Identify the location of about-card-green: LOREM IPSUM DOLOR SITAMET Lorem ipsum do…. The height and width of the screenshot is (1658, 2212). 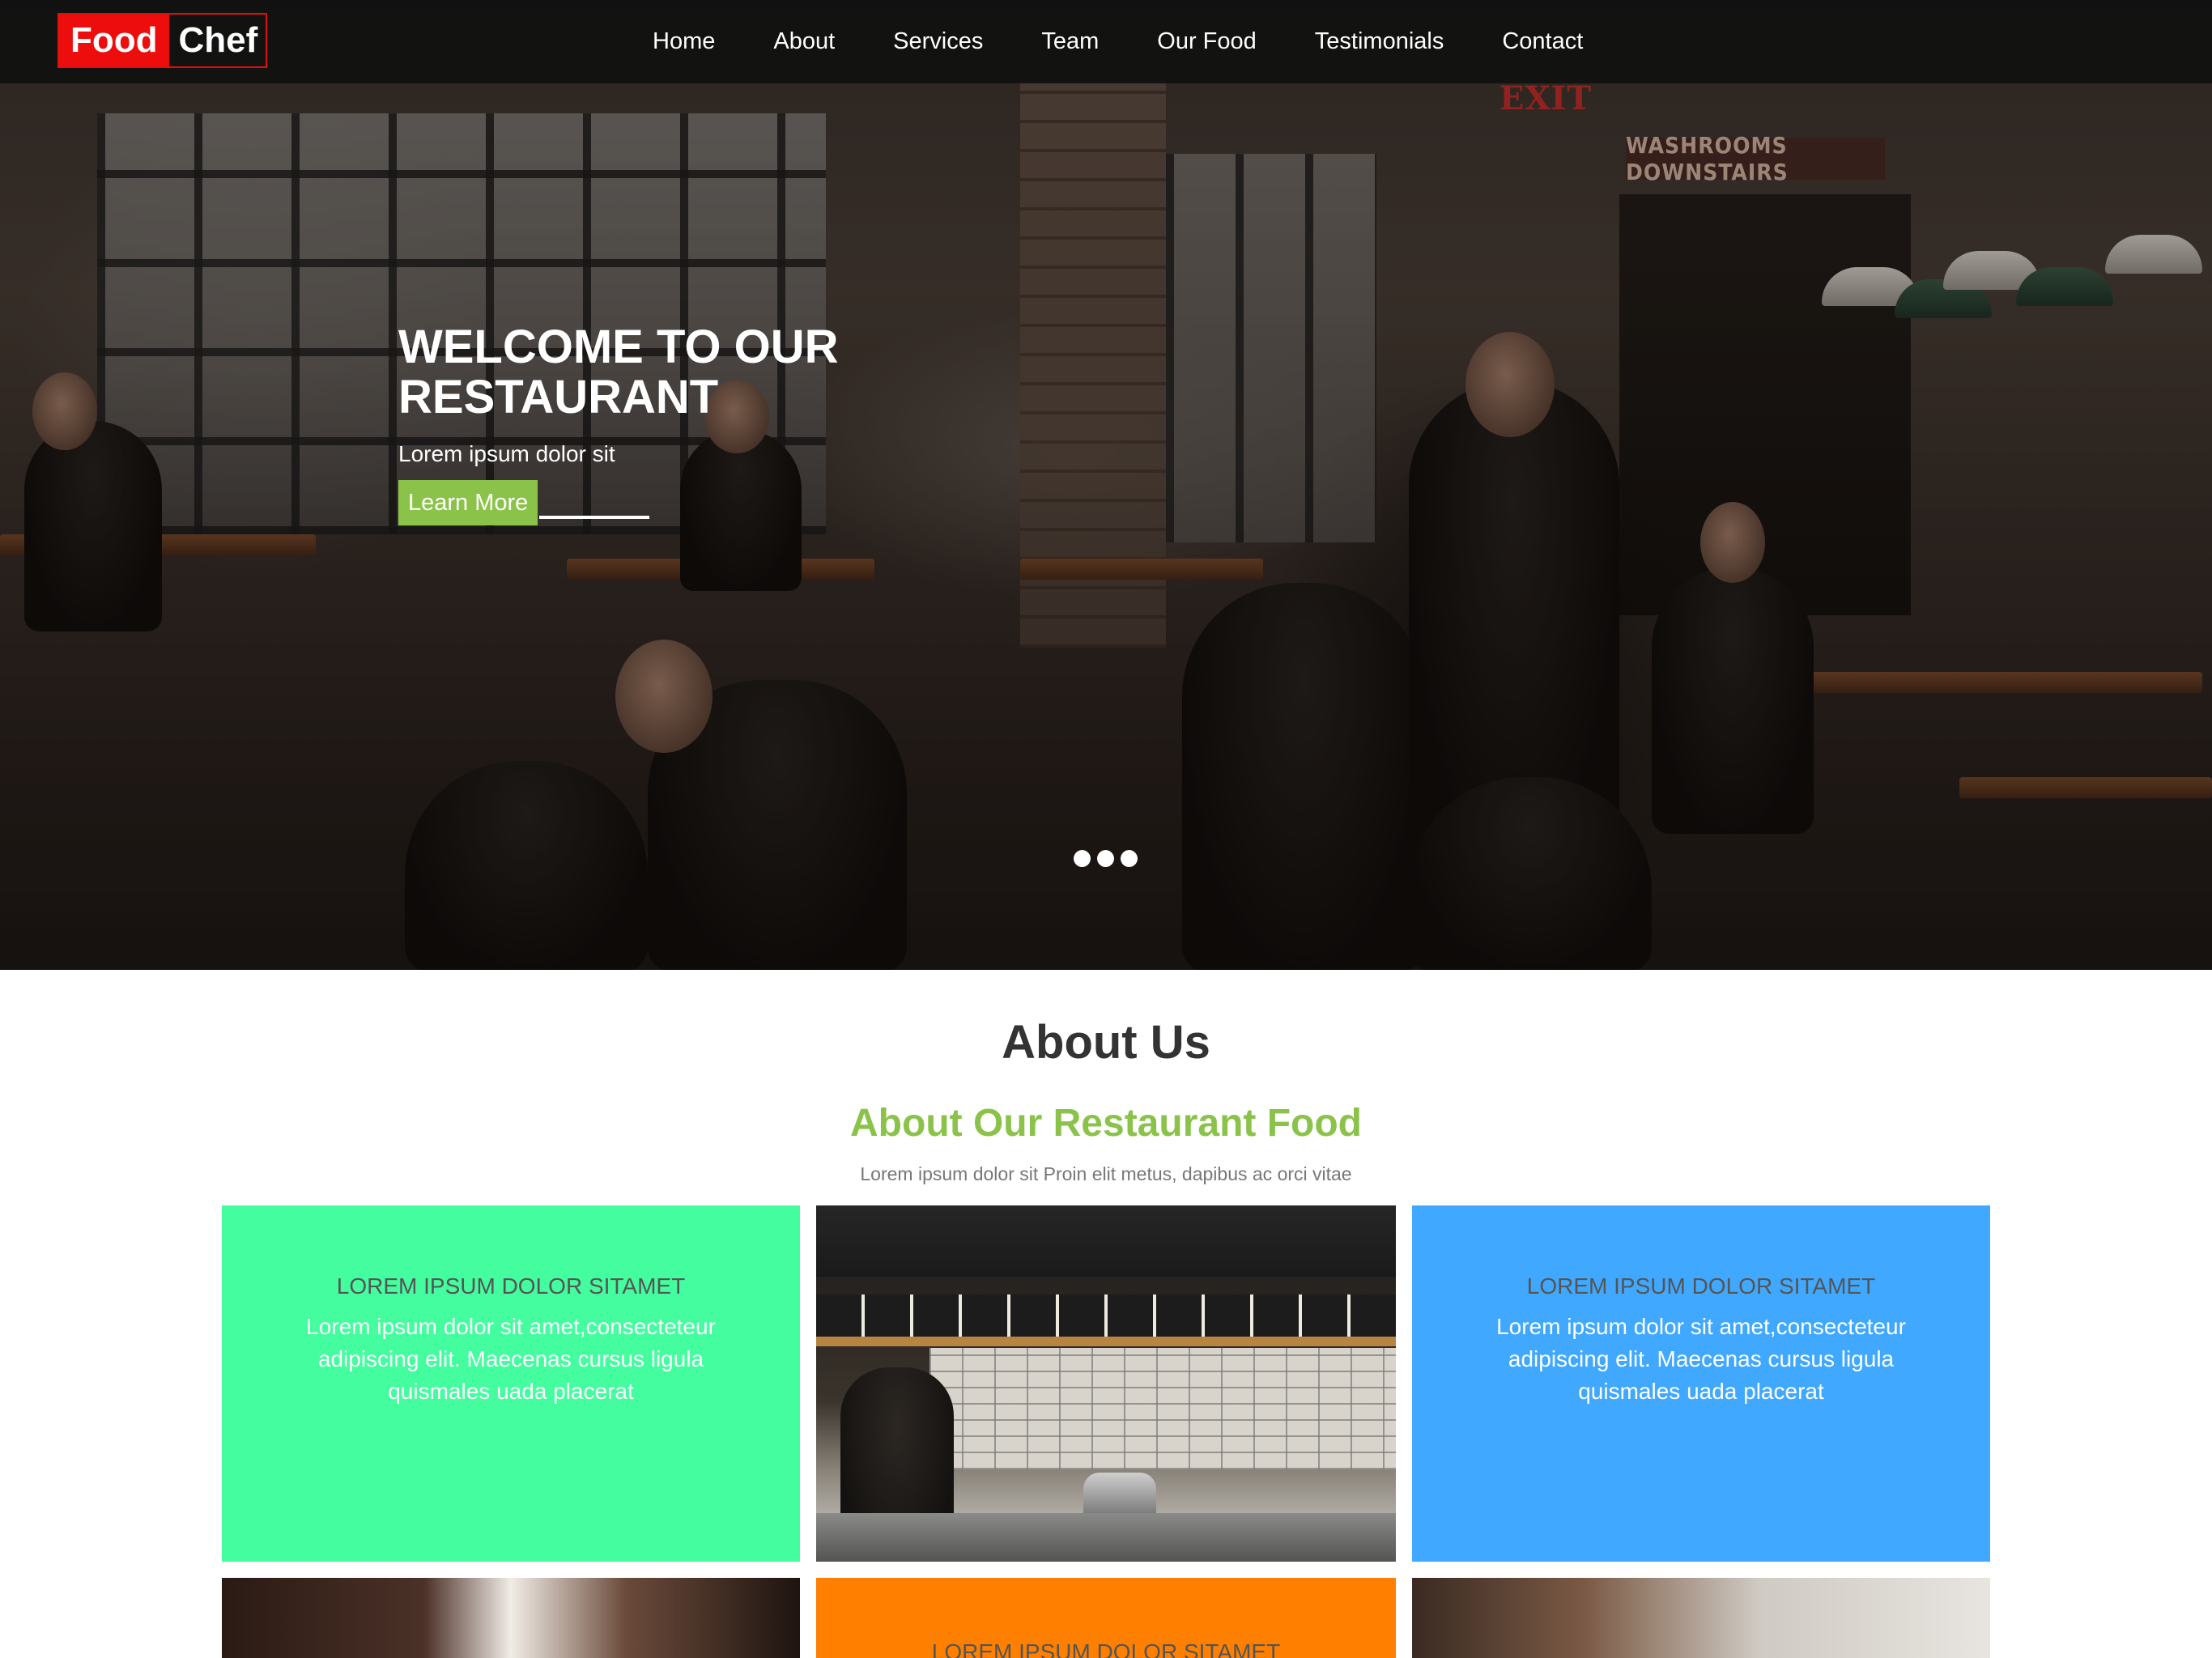
(511, 1383).